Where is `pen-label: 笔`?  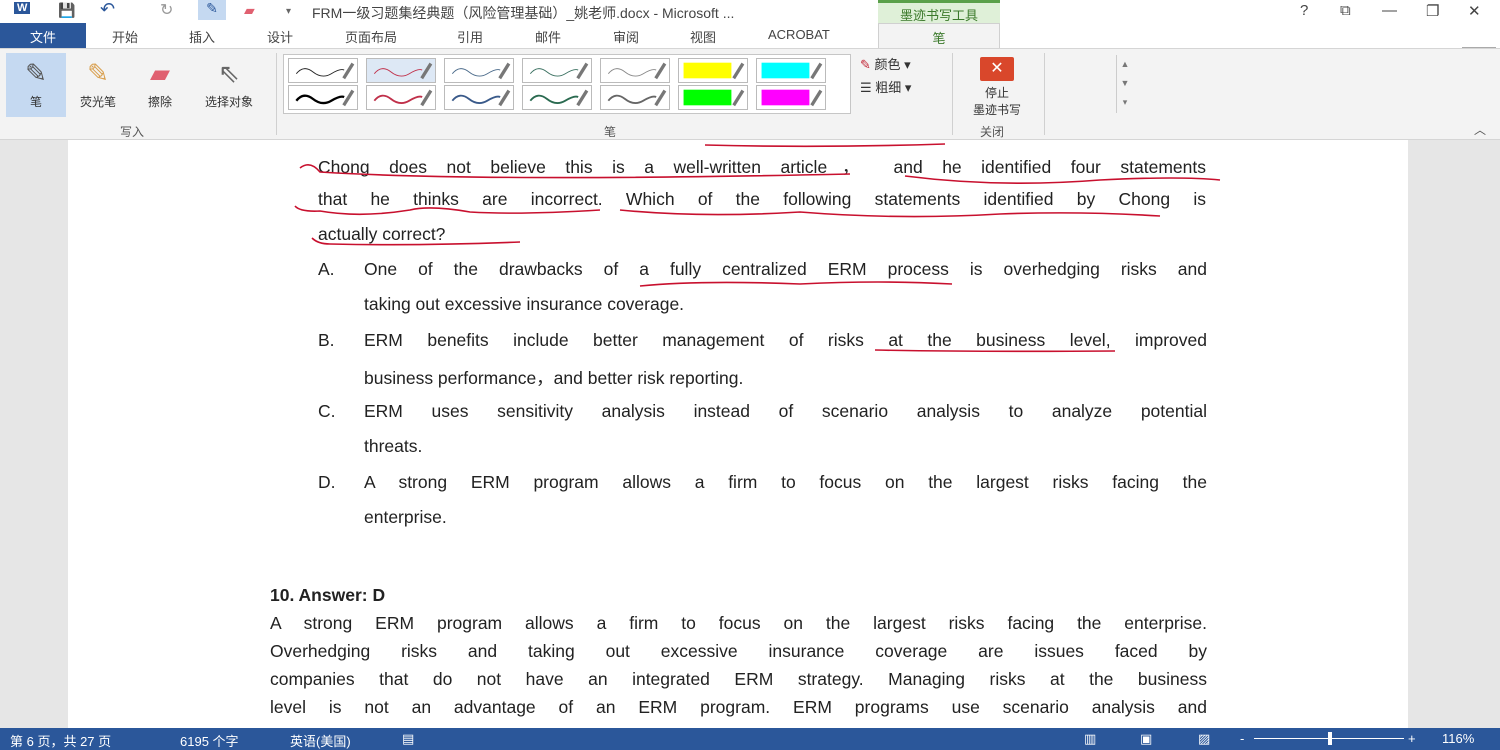 pen-label: 笔 is located at coordinates (35, 102).